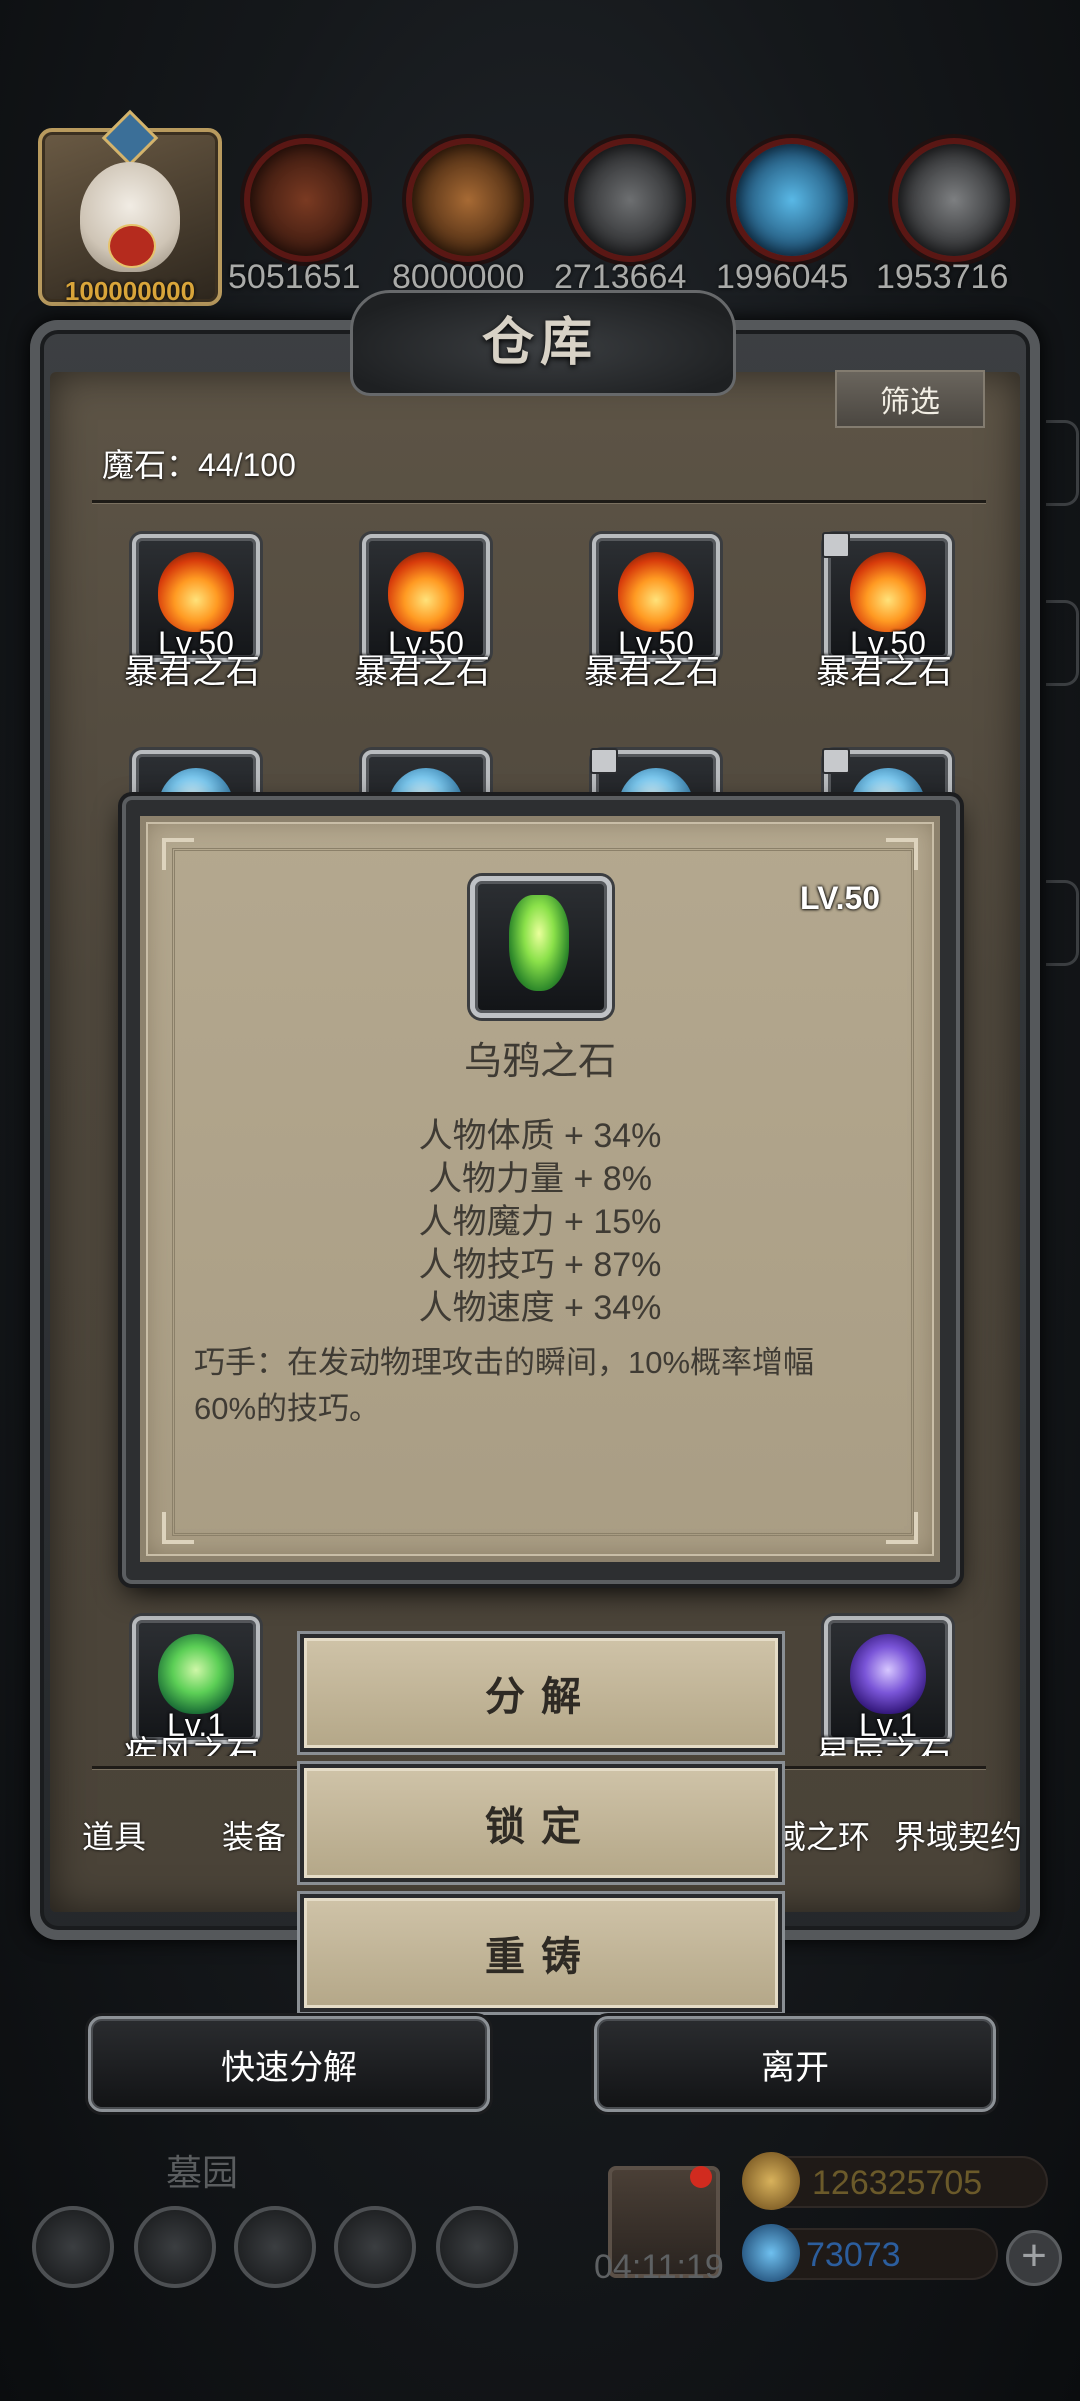  I want to click on crystal-icon, so click(792, 200).